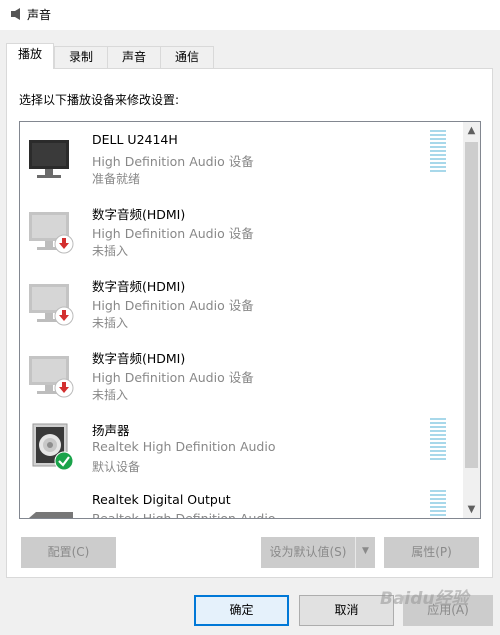 This screenshot has width=500, height=635. I want to click on list-item: 扬声器 Realtek High Definition Audio 默认设备, so click(240, 446).